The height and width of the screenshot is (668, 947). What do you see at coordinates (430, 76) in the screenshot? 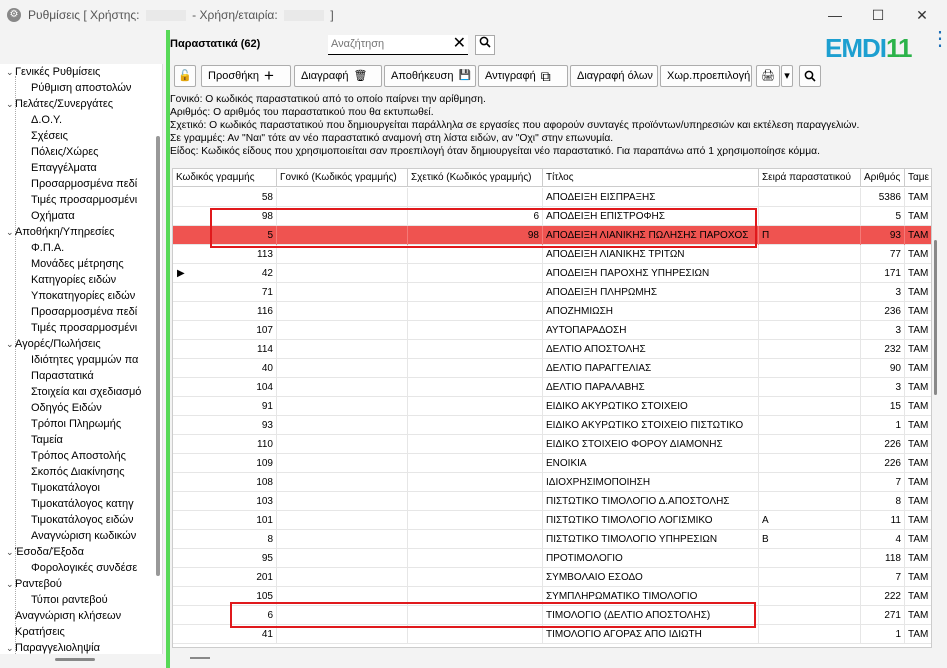
I see `save-button: Αποθήκευση 💾` at bounding box center [430, 76].